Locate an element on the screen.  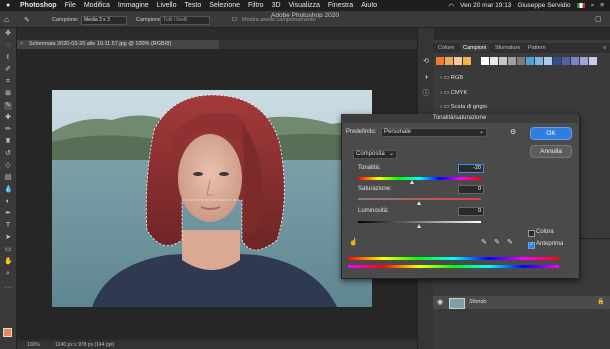
datetime: Ven 20 mar 19:13 is located at coordinates (485, 5).